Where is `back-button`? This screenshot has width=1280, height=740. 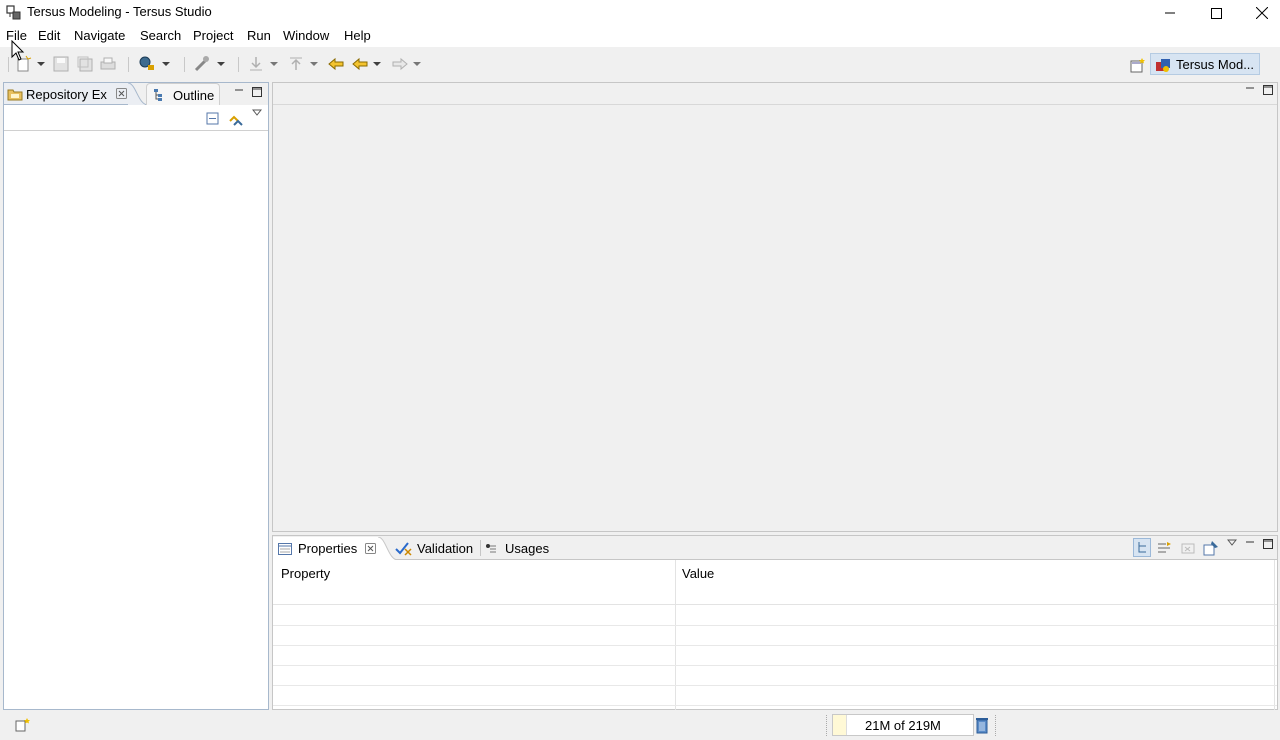
back-button is located at coordinates (366, 64).